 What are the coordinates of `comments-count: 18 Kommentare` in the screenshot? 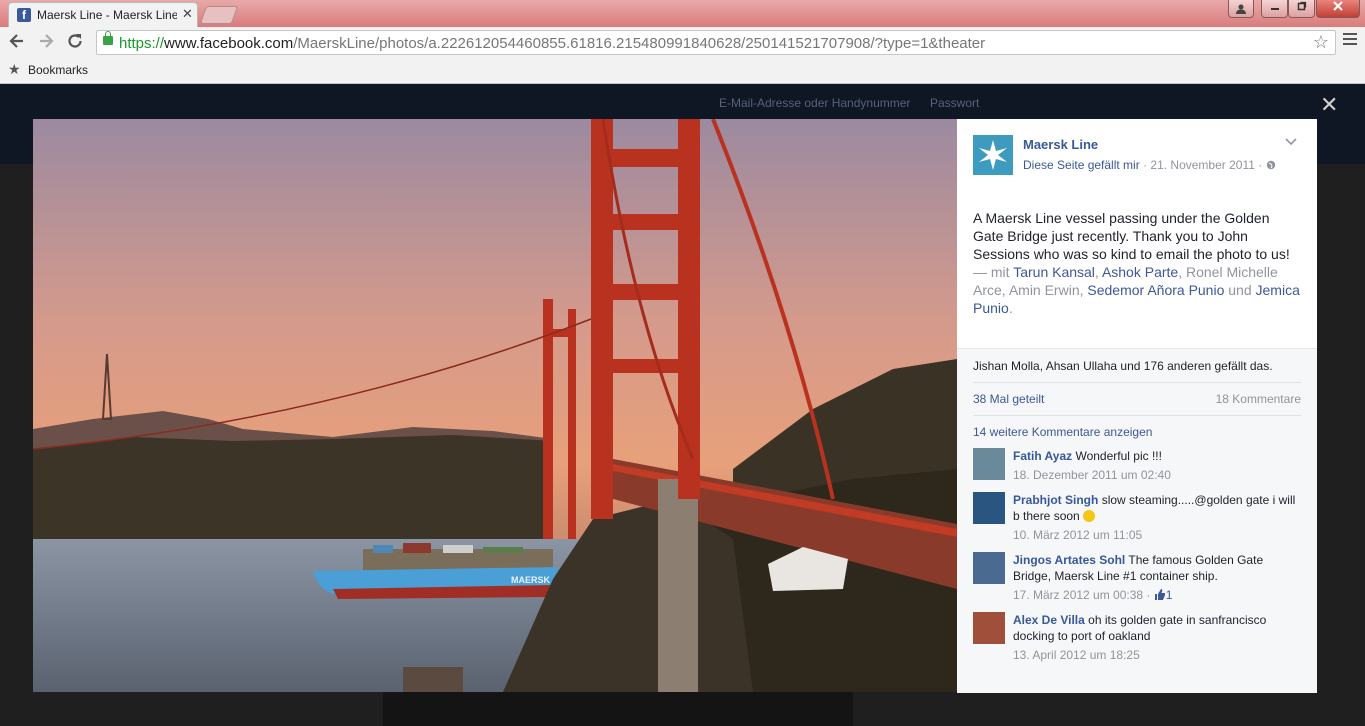 It's located at (1258, 399).